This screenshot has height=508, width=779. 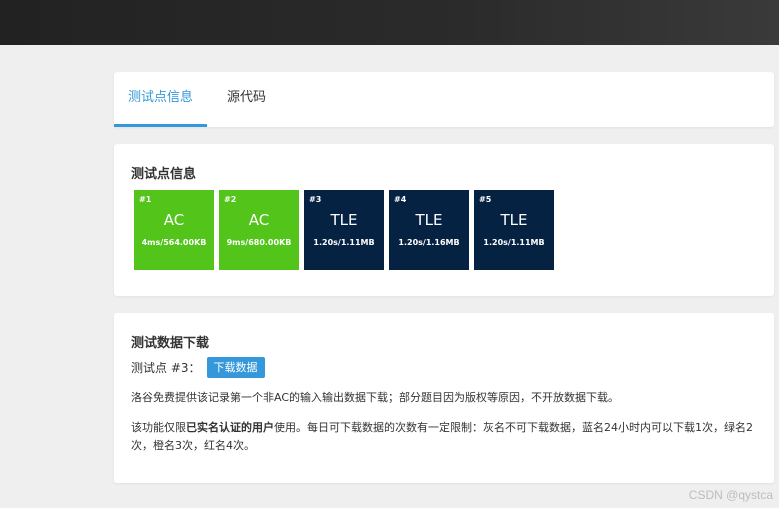 I want to click on download-section-title: 测试数据下载, so click(x=170, y=343).